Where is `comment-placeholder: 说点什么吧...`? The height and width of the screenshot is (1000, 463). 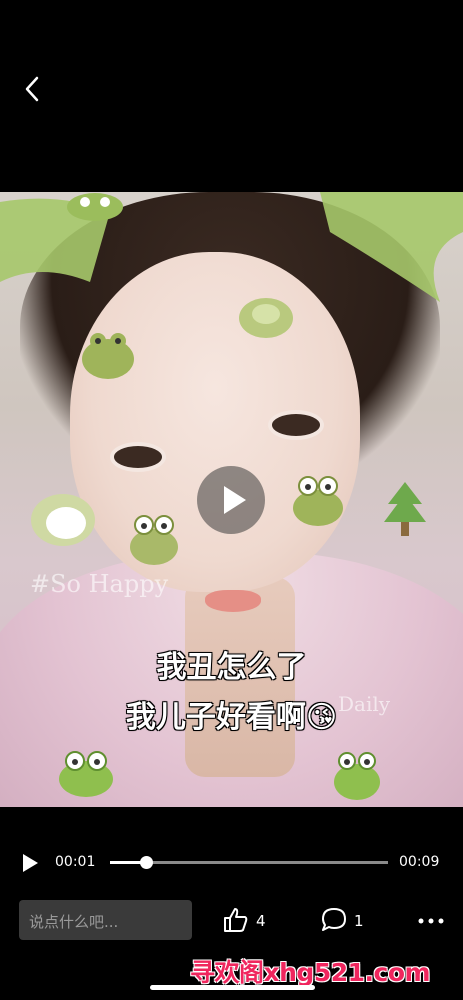
comment-placeholder: 说点什么吧... is located at coordinates (74, 922).